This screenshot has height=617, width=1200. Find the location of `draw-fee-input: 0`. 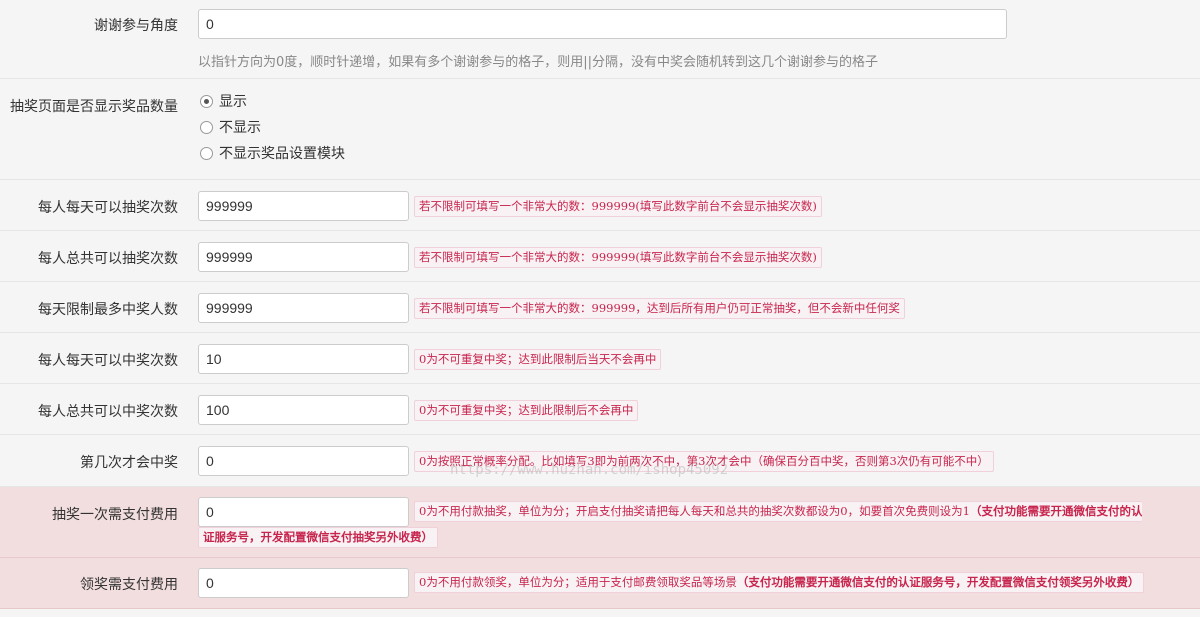

draw-fee-input: 0 is located at coordinates (303, 512).